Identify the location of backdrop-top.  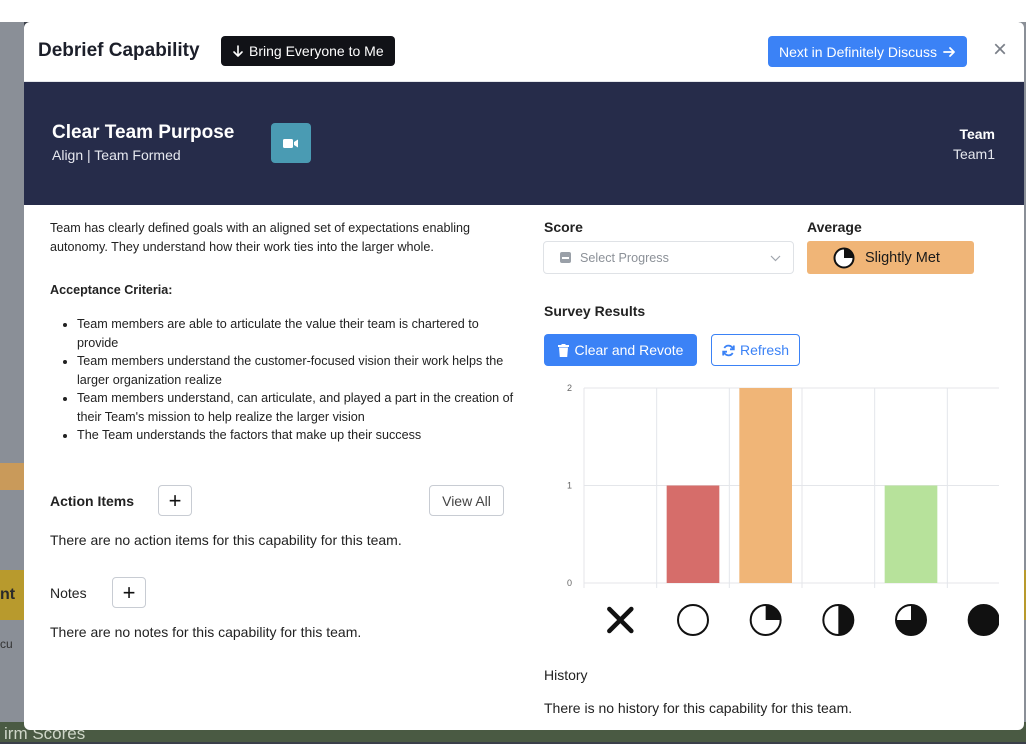
(513, 11).